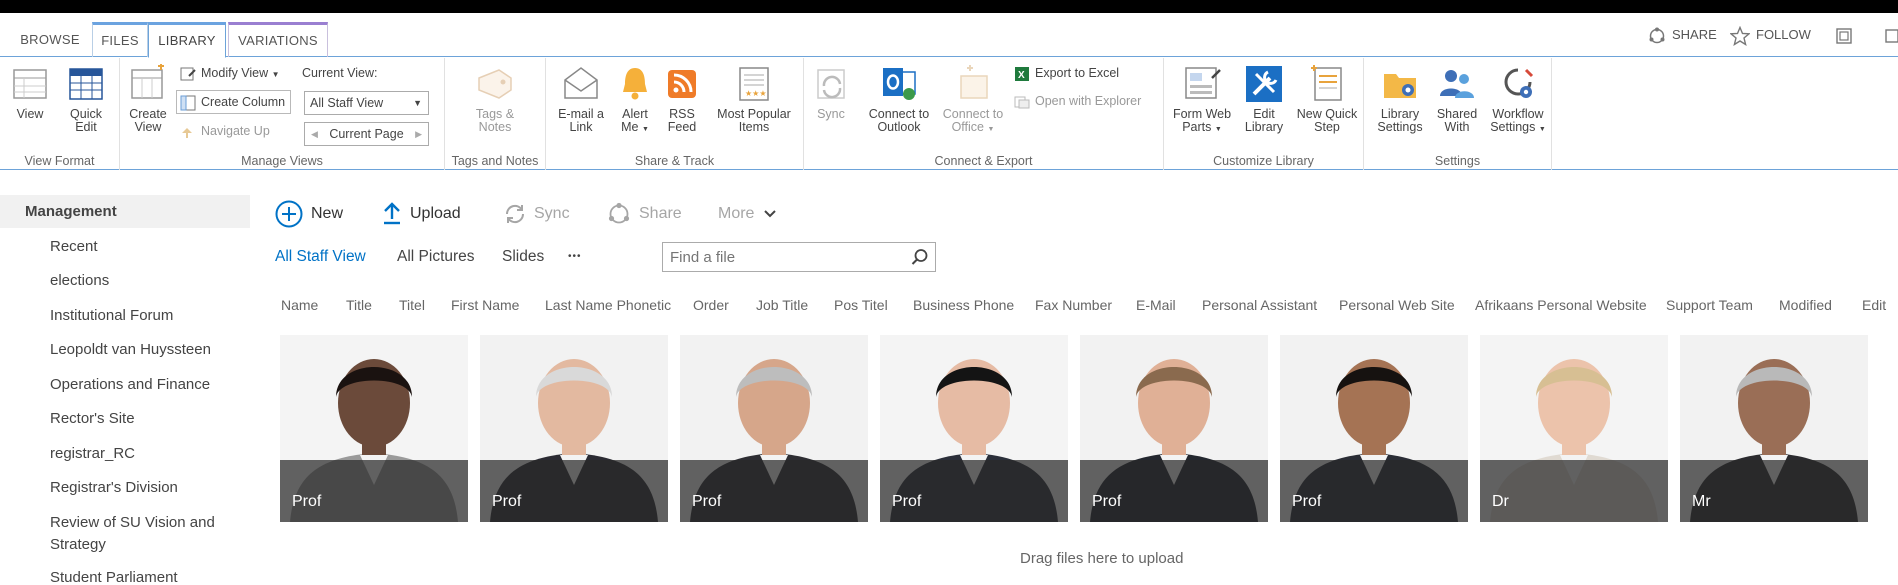  Describe the element at coordinates (861, 305) in the screenshot. I see `column-header-pos-titel: Pos Titel` at that location.